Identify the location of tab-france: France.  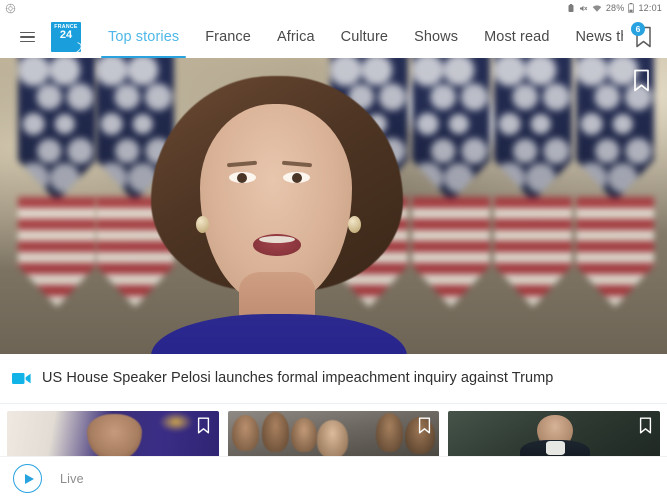
(228, 37).